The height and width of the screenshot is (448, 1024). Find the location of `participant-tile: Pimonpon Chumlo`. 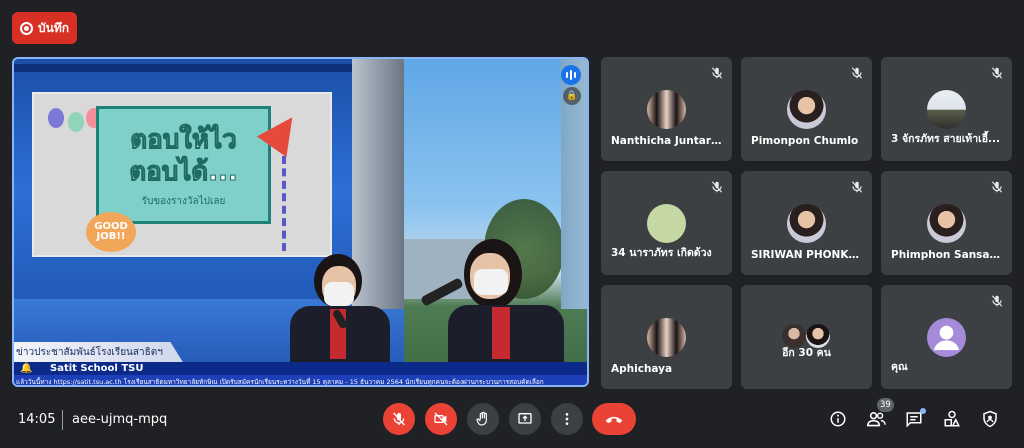

participant-tile: Pimonpon Chumlo is located at coordinates (806, 109).